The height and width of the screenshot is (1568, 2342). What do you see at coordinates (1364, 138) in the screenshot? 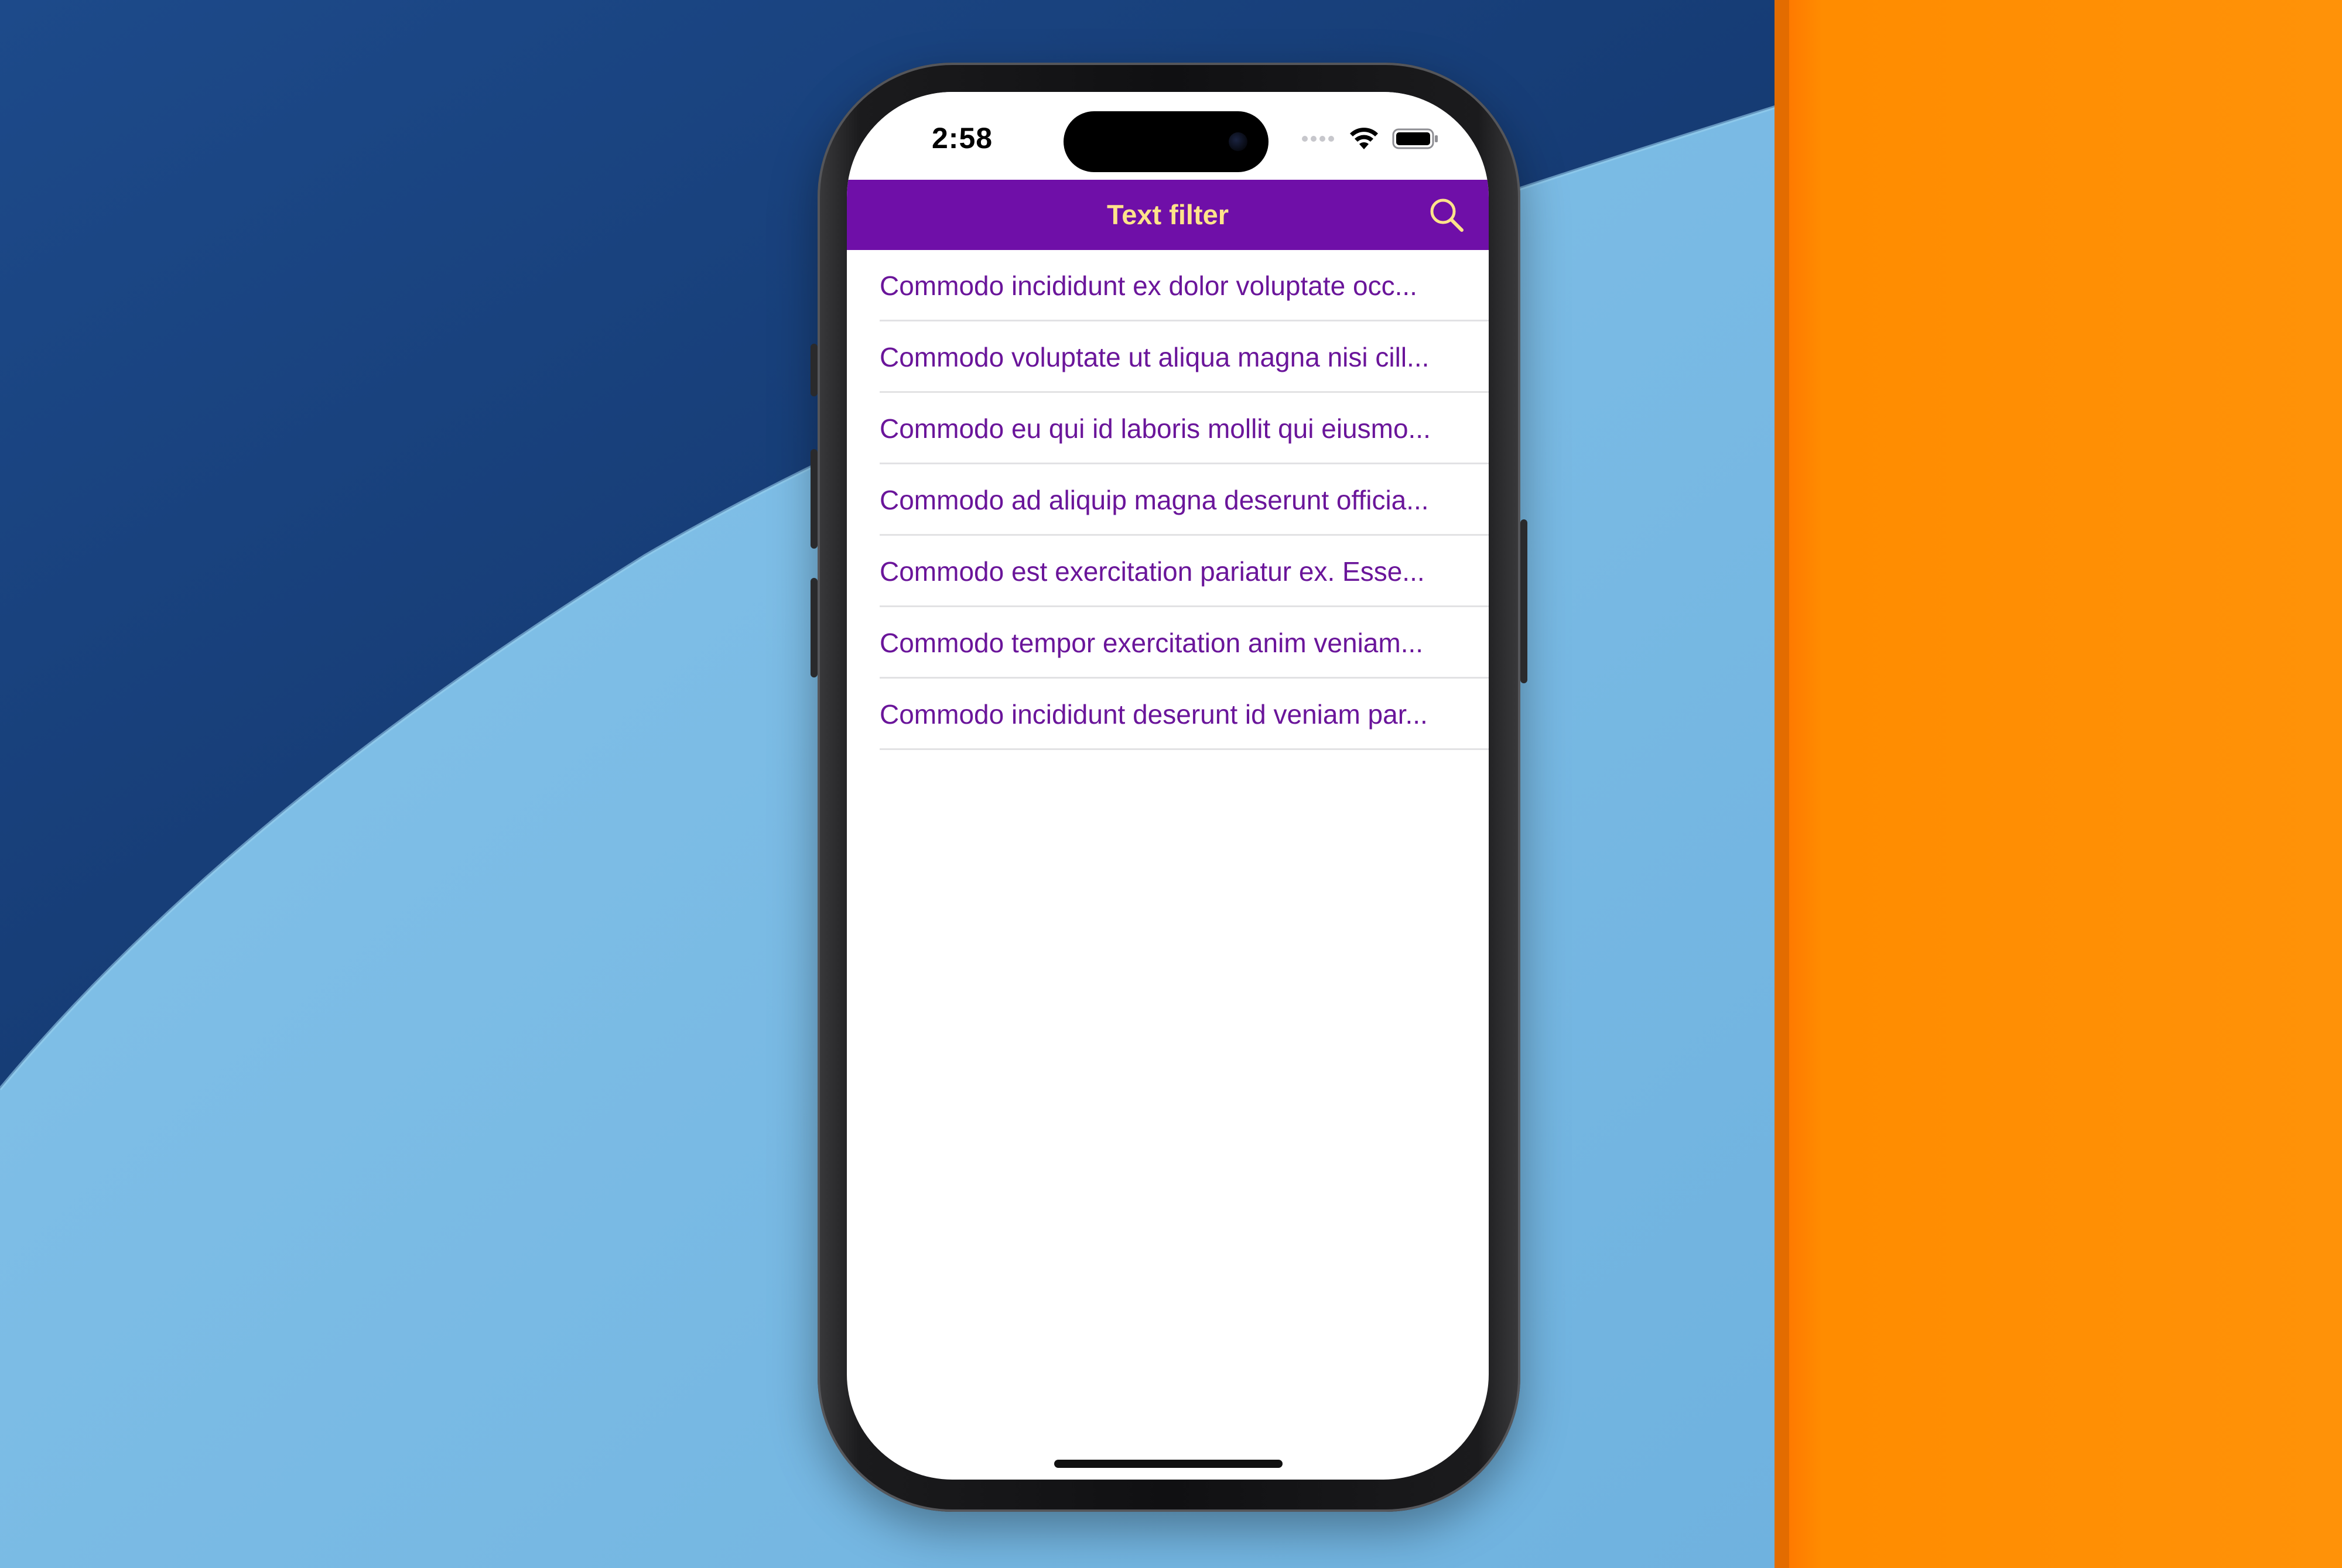
I see `wifi-icon` at bounding box center [1364, 138].